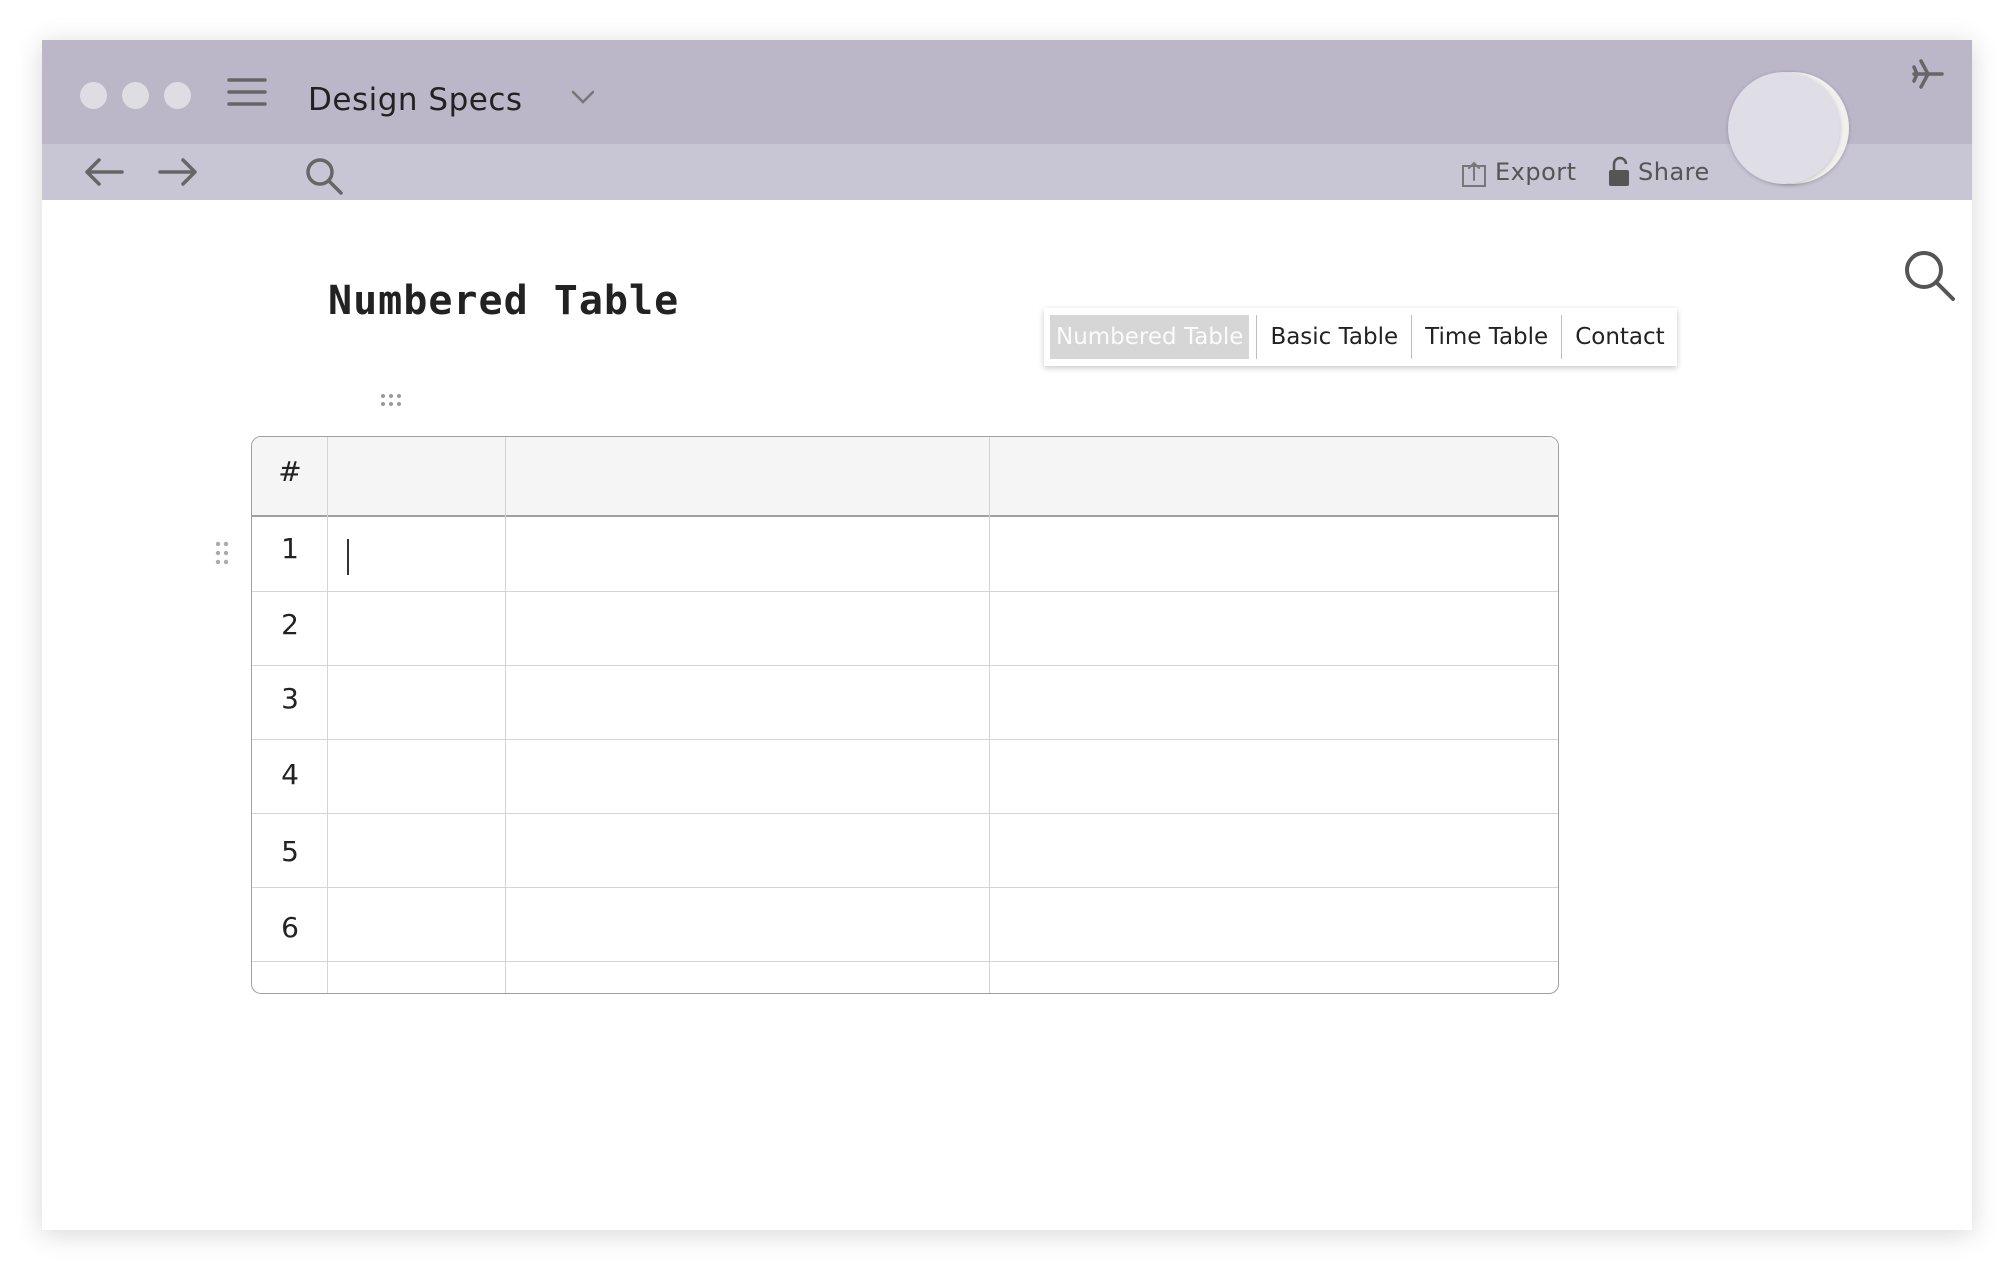  I want to click on chevron-down-icon, so click(583, 97).